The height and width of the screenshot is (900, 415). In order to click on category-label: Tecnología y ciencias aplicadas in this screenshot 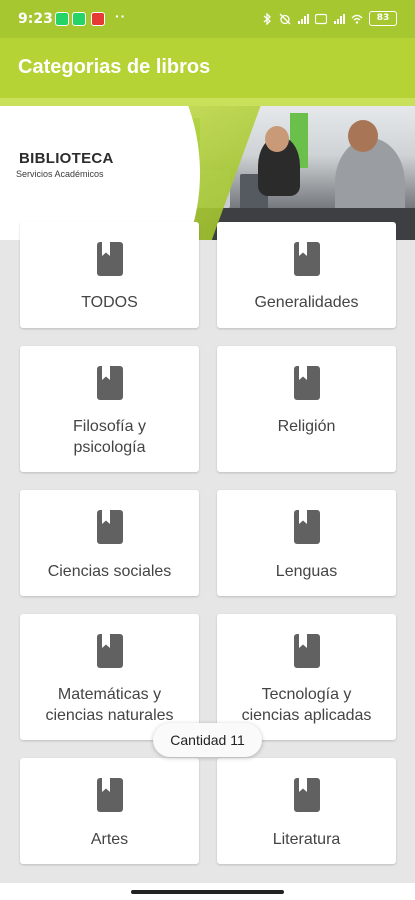, I will do `click(306, 705)`.